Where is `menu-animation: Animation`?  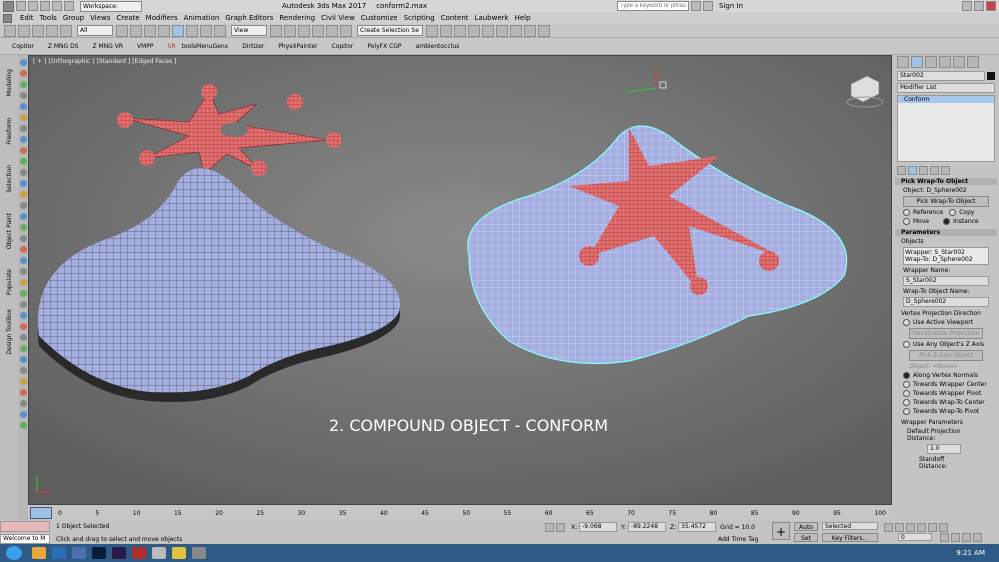 menu-animation: Animation is located at coordinates (202, 18).